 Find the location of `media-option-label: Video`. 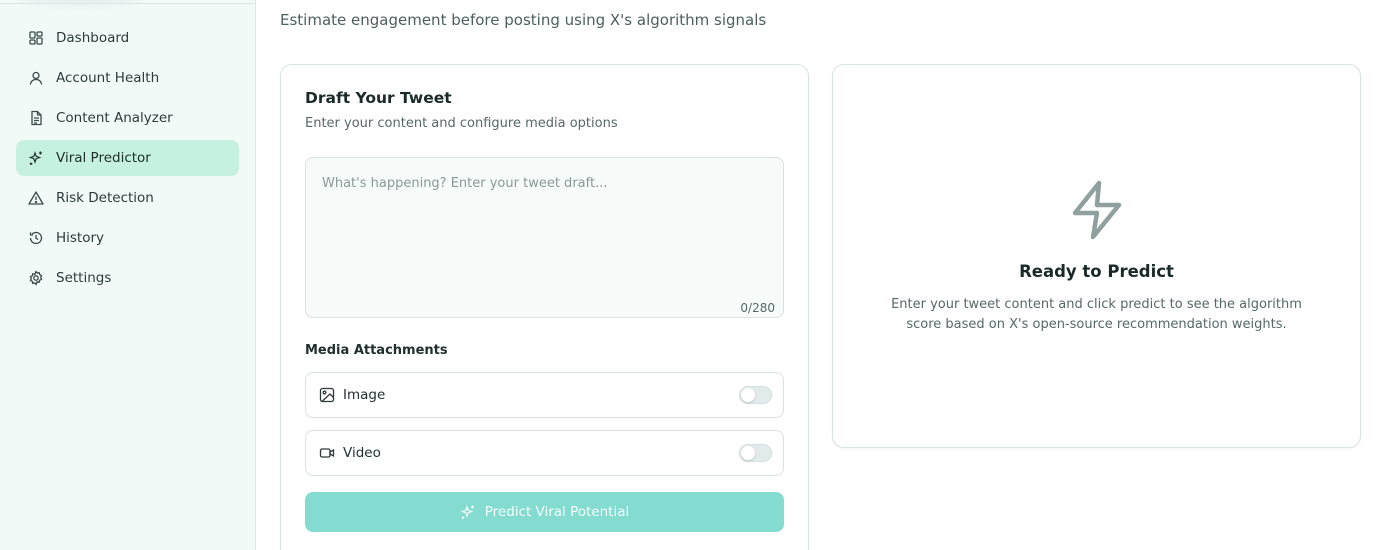

media-option-label: Video is located at coordinates (362, 453).